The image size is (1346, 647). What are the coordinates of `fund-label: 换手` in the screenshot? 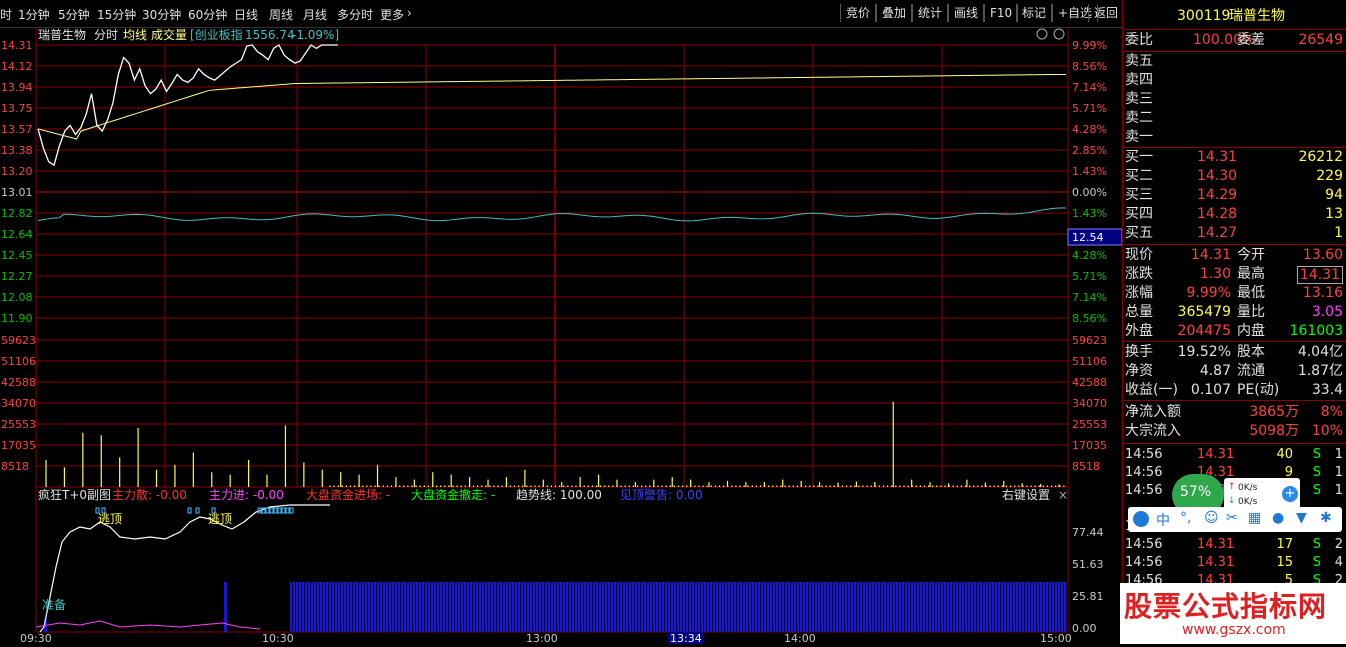 It's located at (1139, 352).